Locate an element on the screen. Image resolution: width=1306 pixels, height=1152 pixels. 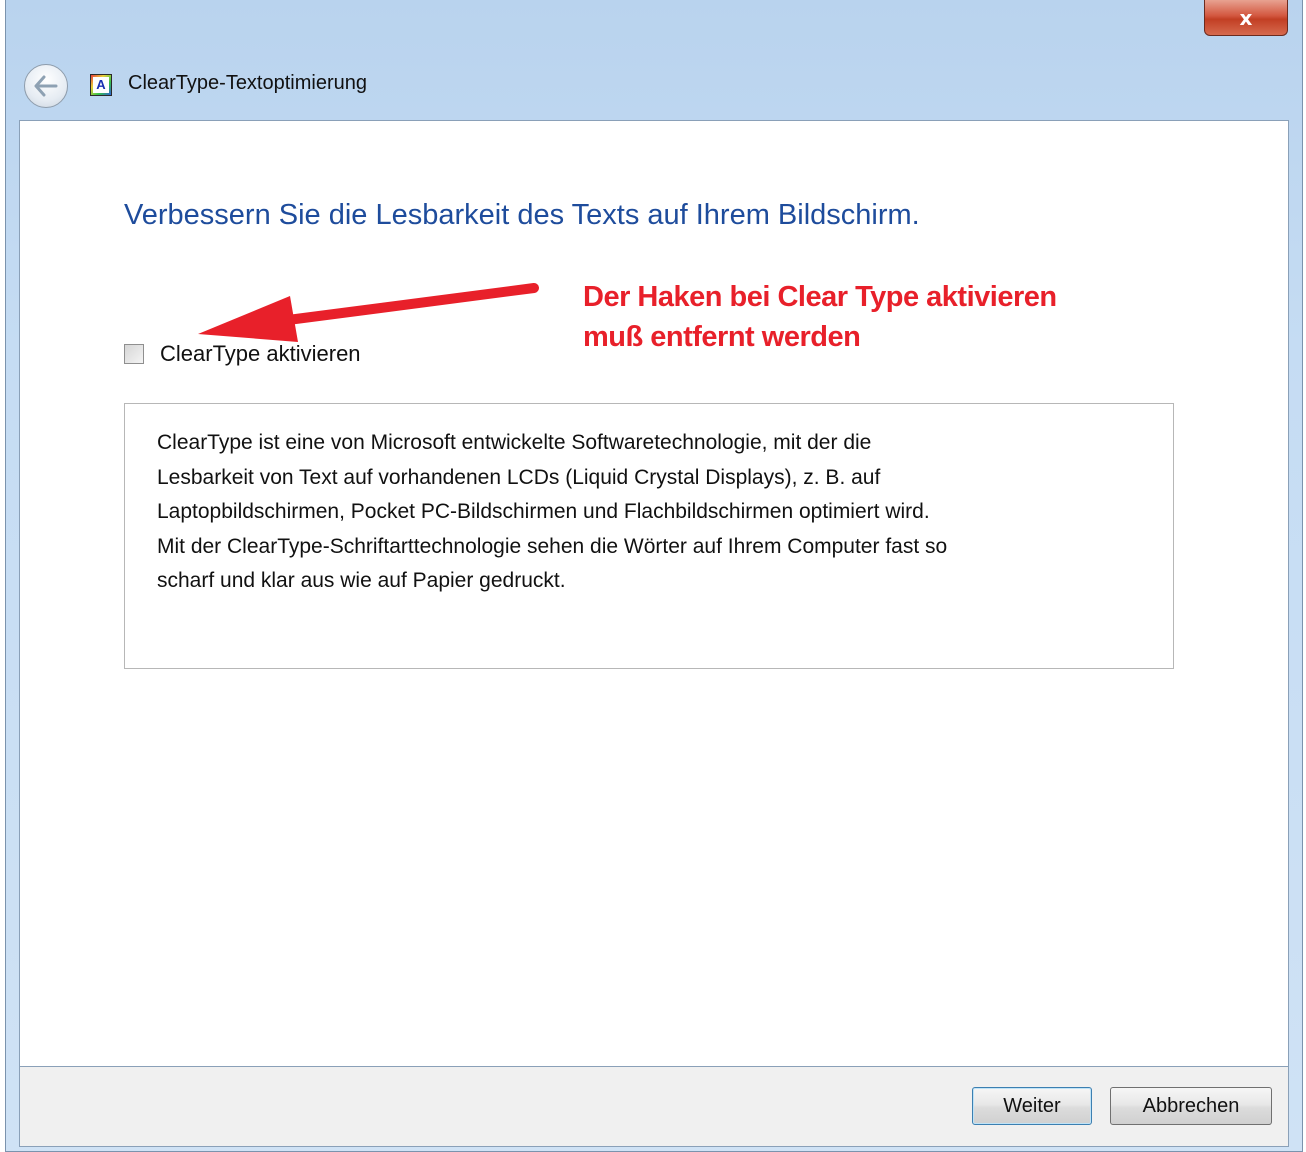
close-button: x is located at coordinates (1246, 18).